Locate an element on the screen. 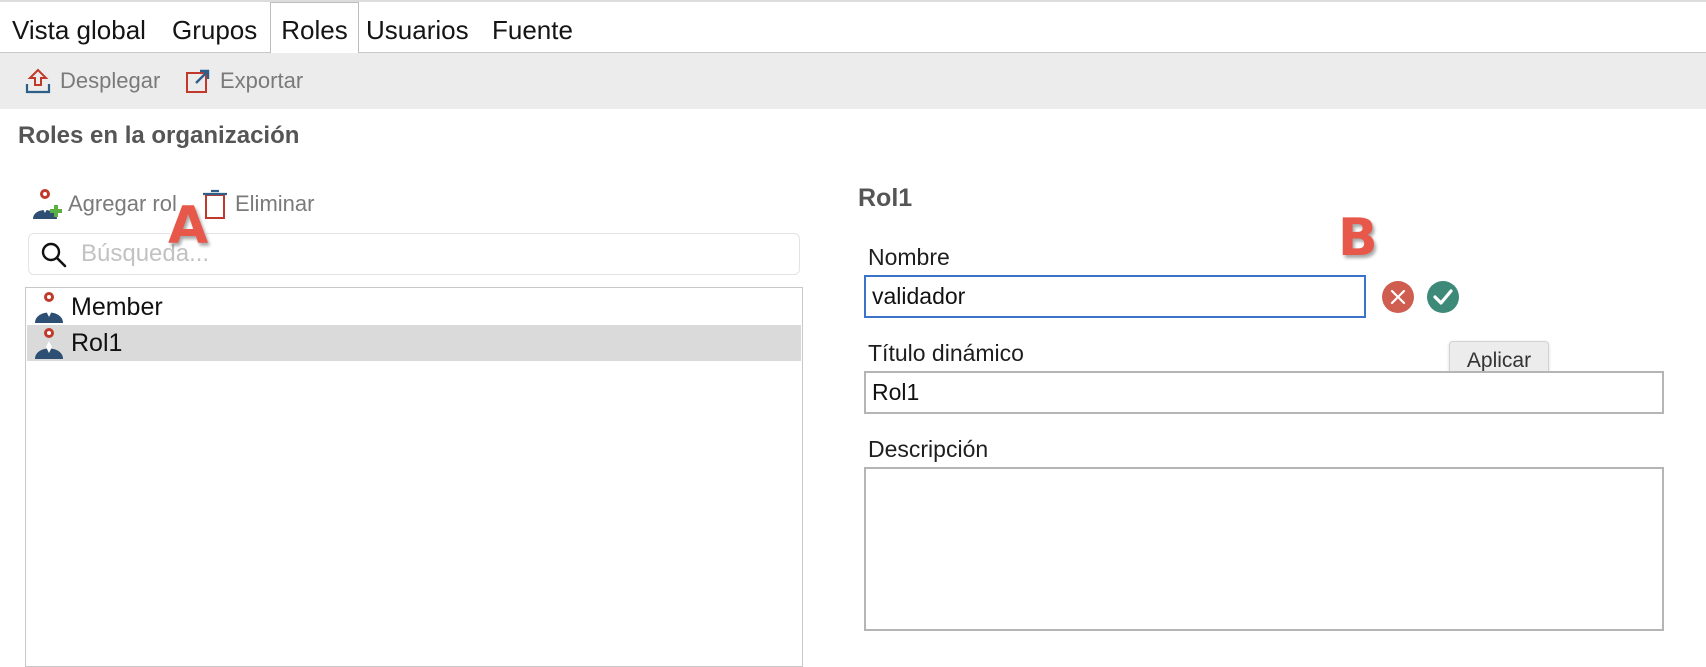 The width and height of the screenshot is (1706, 667). tab-fuente: Fuente is located at coordinates (532, 27).